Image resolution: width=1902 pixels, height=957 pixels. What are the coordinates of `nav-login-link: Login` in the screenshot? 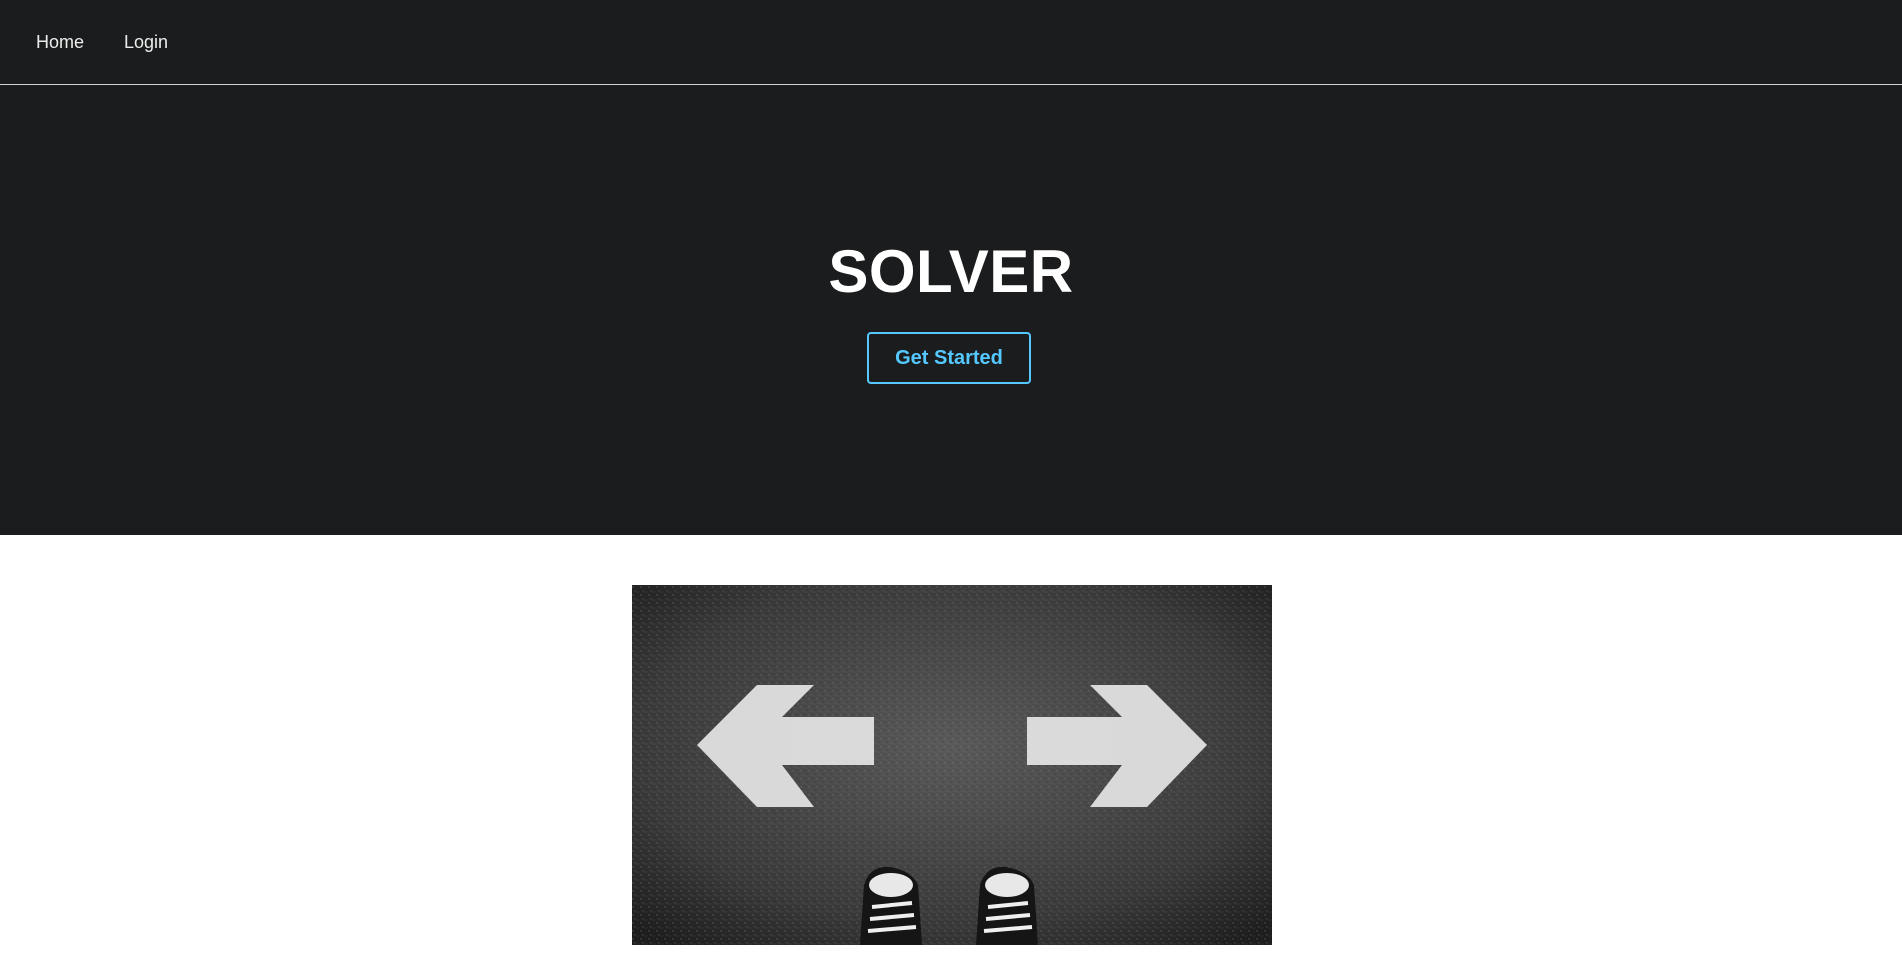 It's located at (146, 42).